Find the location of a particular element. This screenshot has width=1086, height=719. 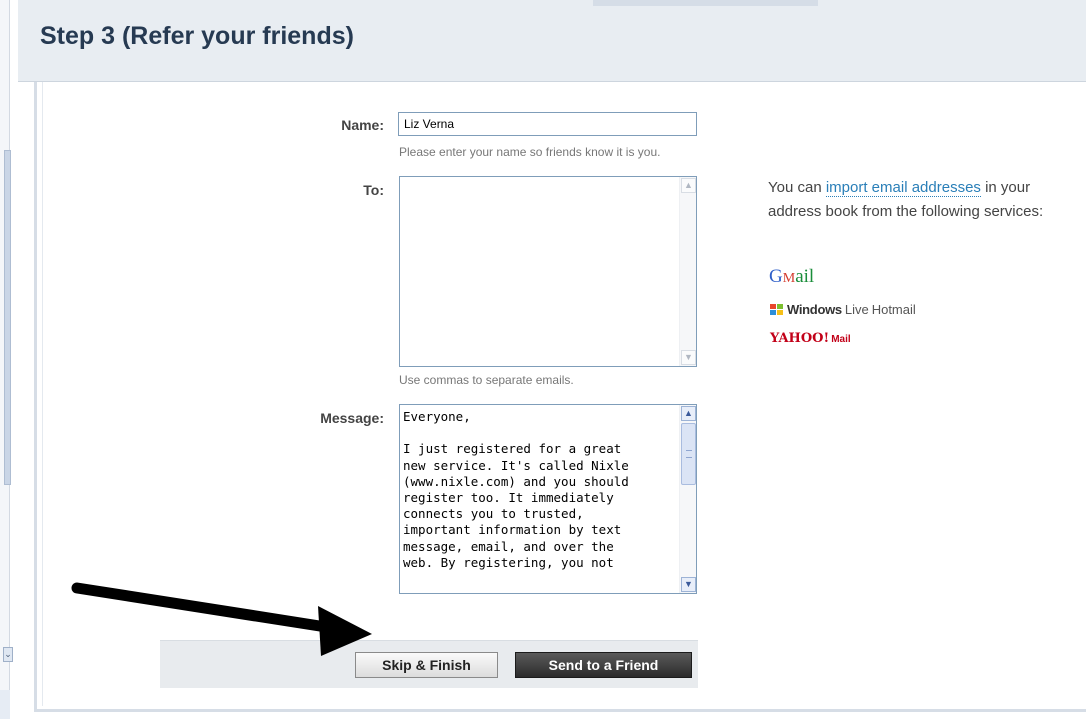

grip-icon is located at coordinates (689, 454).